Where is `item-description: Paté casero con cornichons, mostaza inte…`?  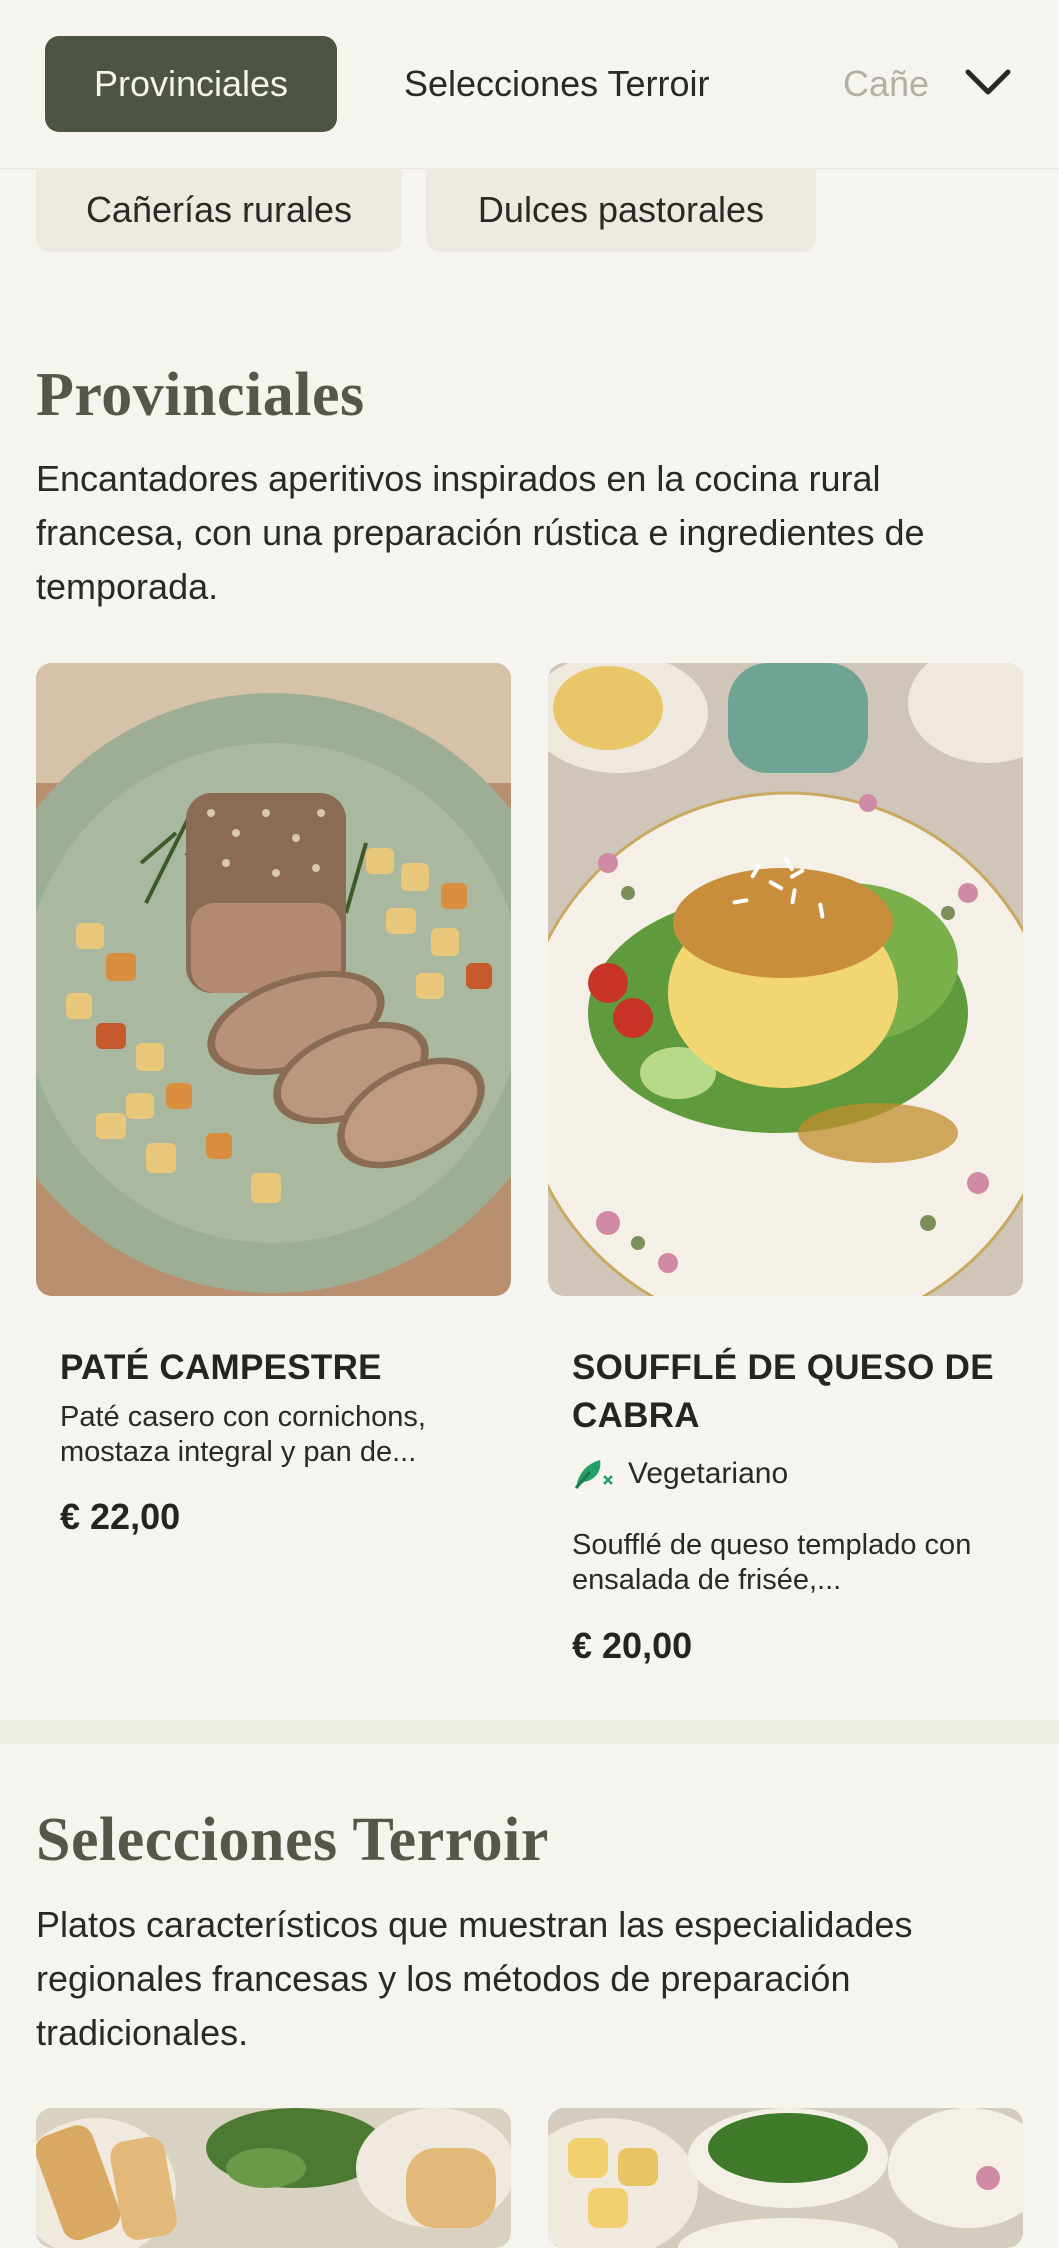 item-description: Paté casero con cornichons, mostaza inte… is located at coordinates (243, 1434).